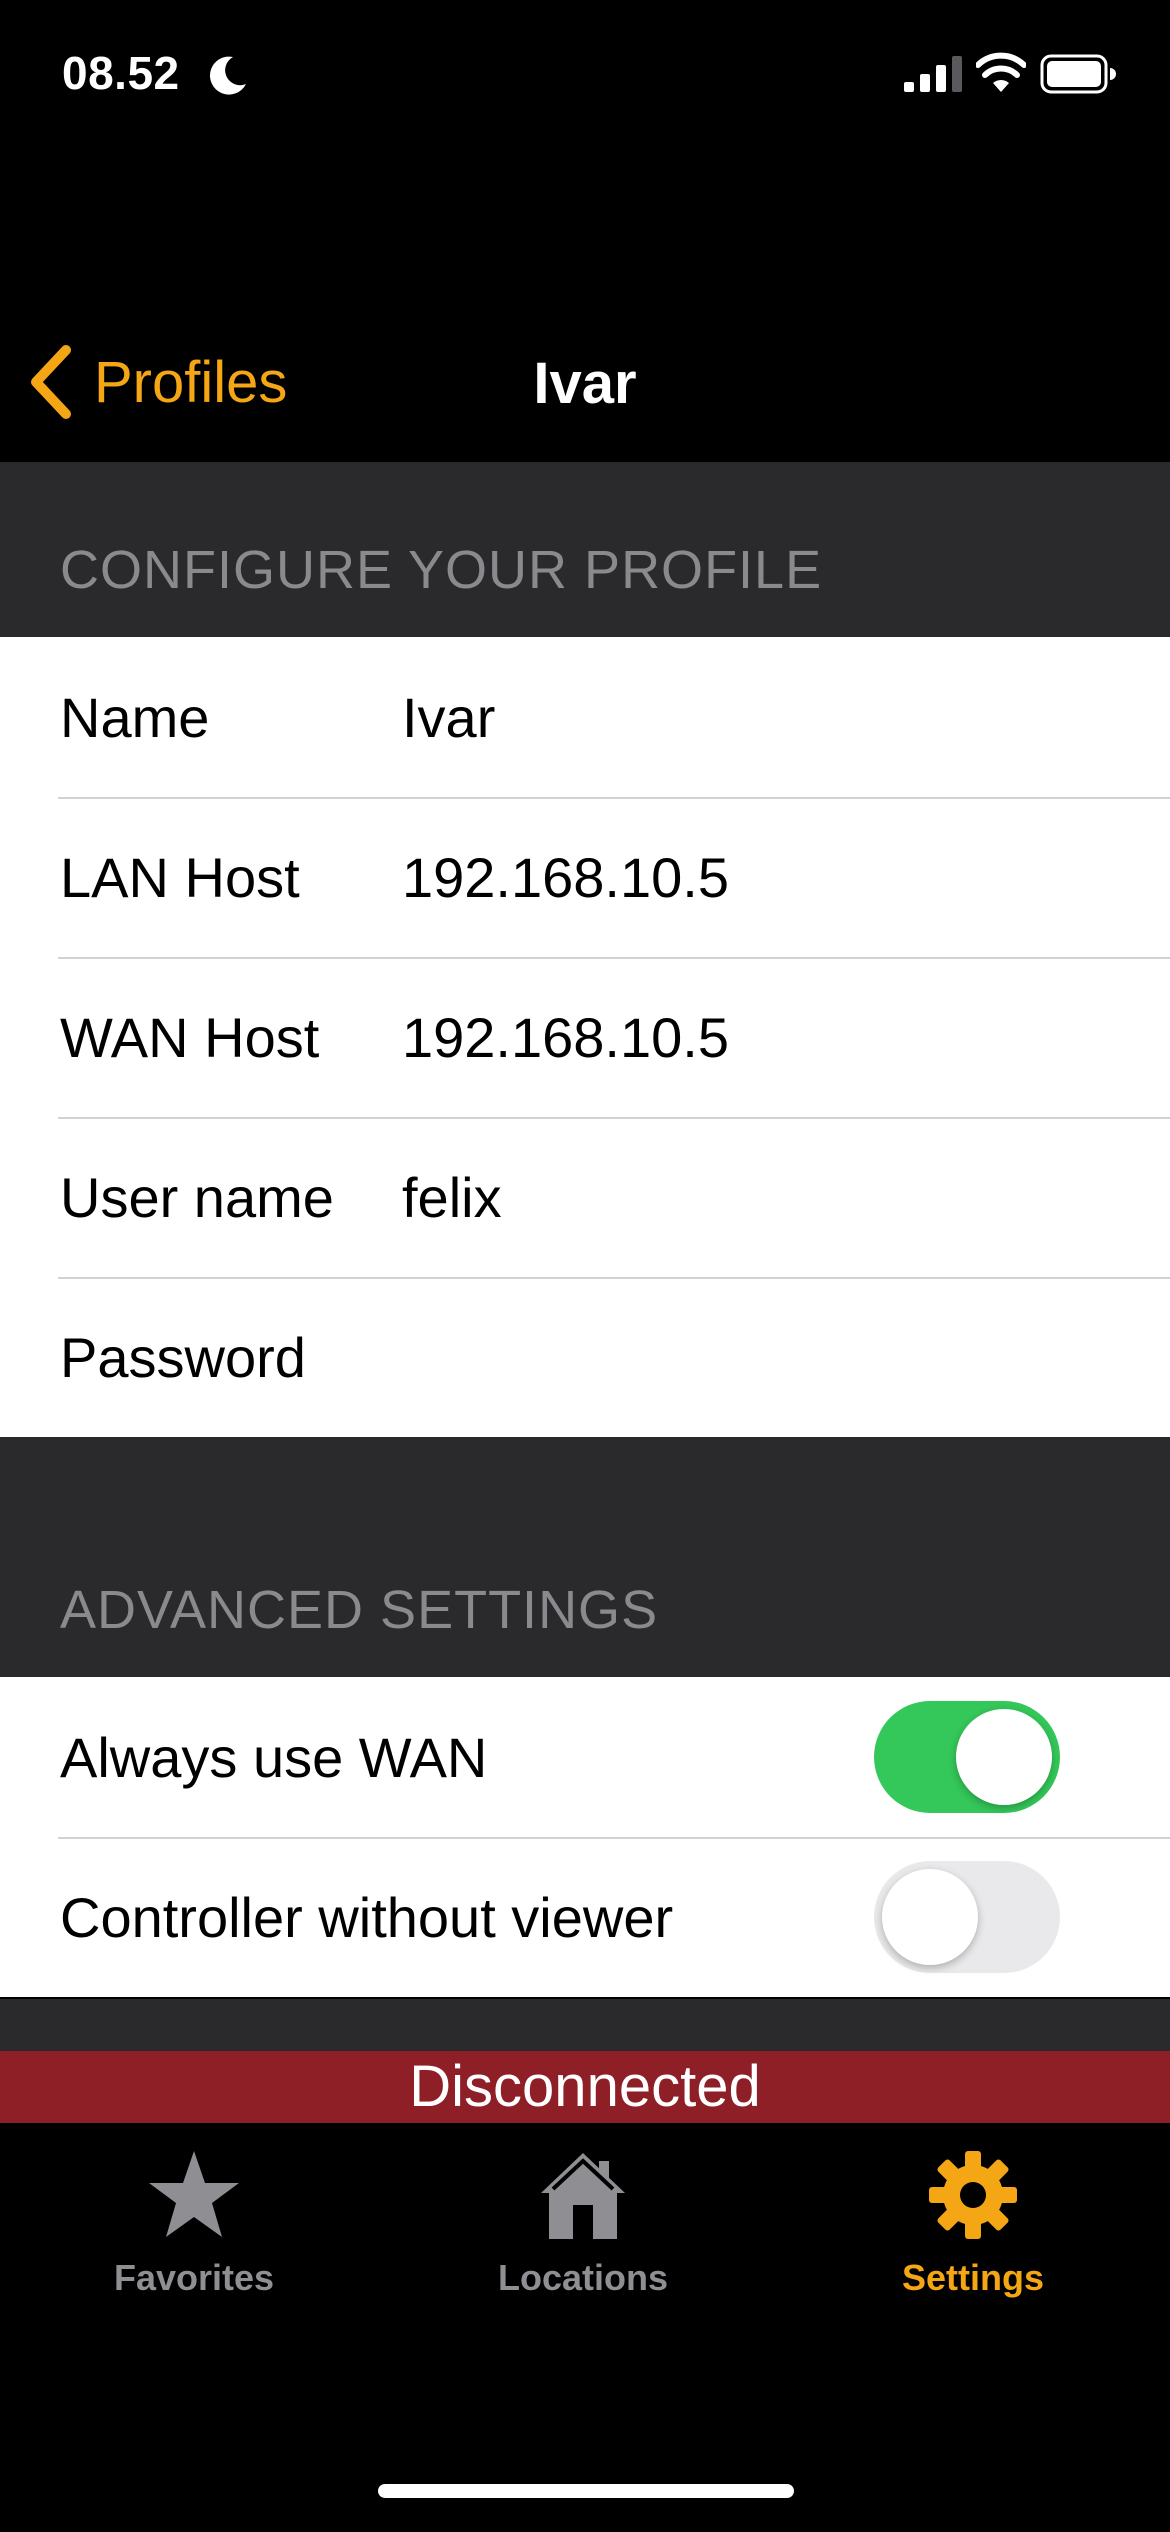 The height and width of the screenshot is (2532, 1170). Describe the element at coordinates (776, 877) in the screenshot. I see `lan-host-field` at that location.